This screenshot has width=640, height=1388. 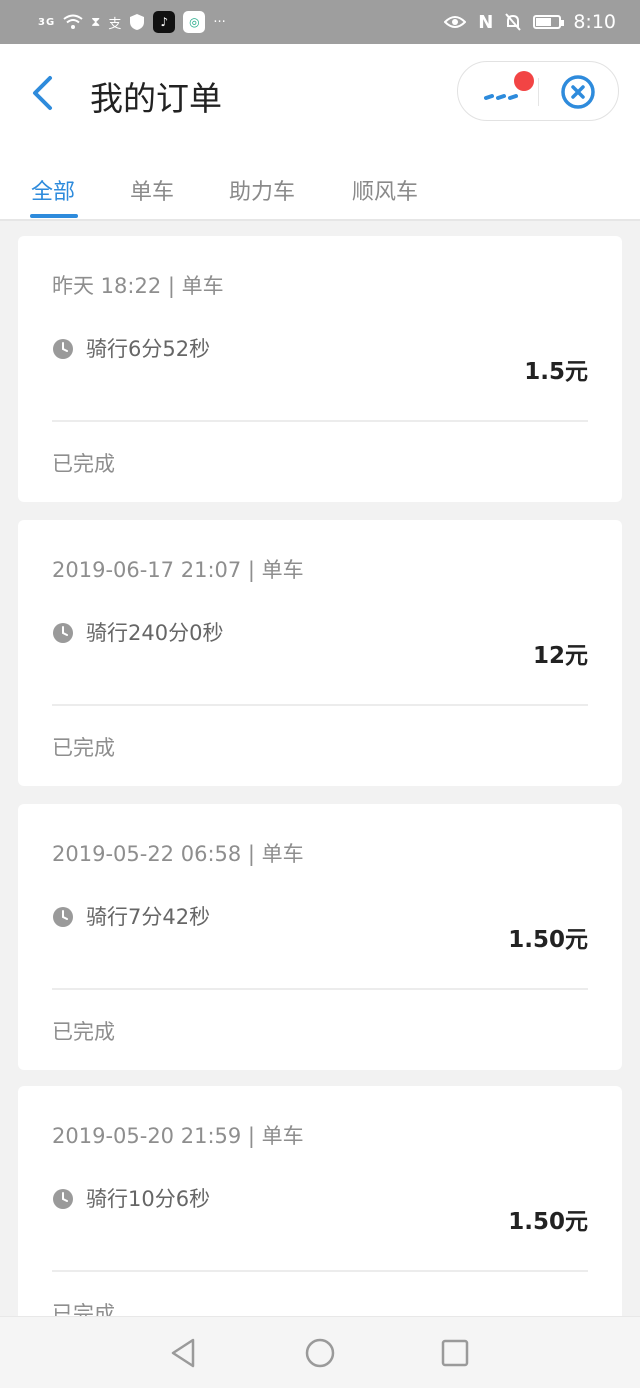 I want to click on header-divider, so click(x=320, y=220).